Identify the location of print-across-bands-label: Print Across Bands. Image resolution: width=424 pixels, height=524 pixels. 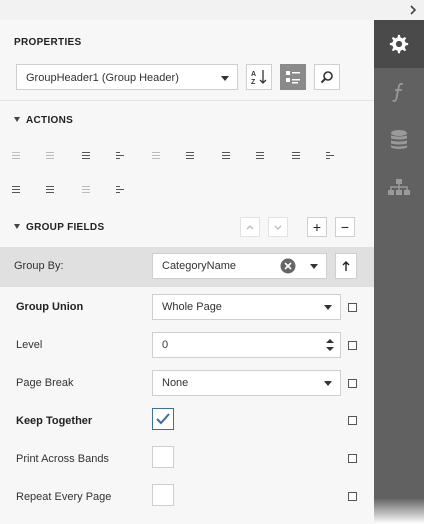
(62, 459).